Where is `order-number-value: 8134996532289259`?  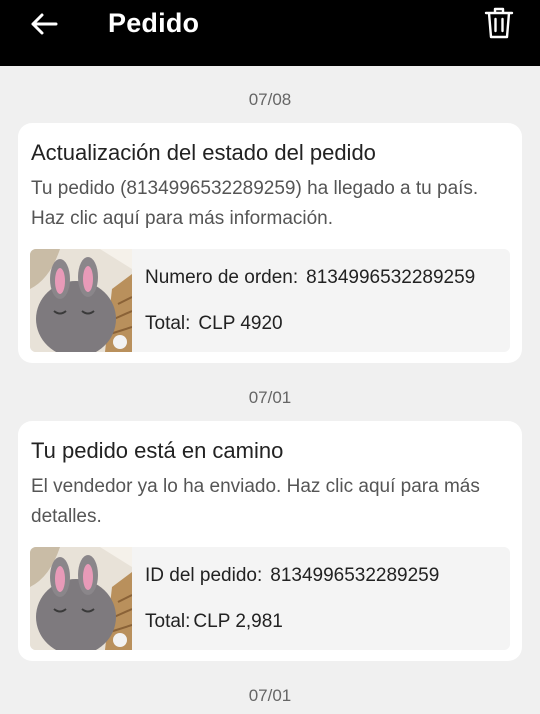 order-number-value: 8134996532289259 is located at coordinates (391, 277).